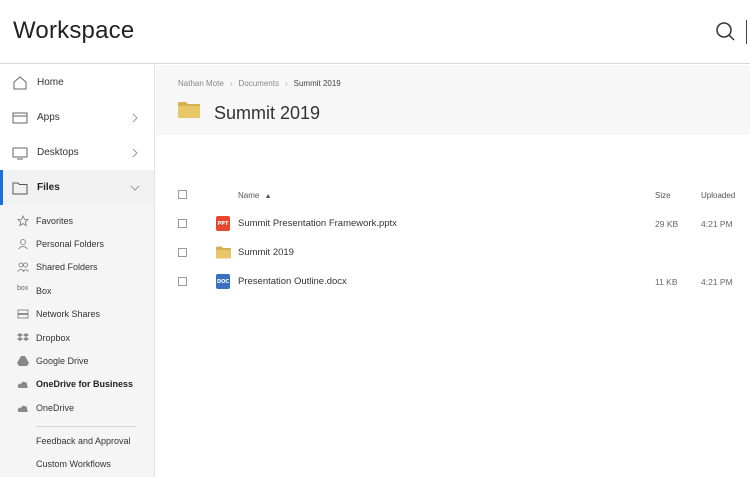 The height and width of the screenshot is (477, 750). I want to click on breadcrumb-current: Summit 2019, so click(317, 83).